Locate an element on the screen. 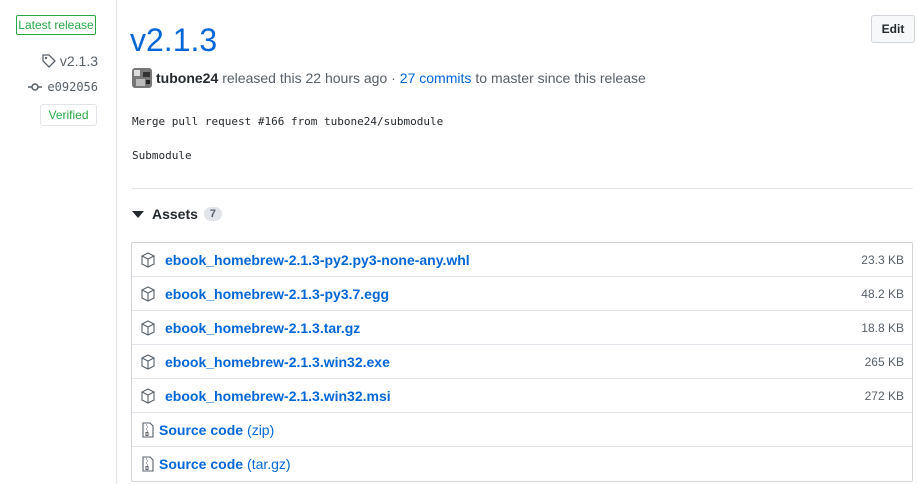  source-code-targz-link: Source code (tar.gz) is located at coordinates (225, 464).